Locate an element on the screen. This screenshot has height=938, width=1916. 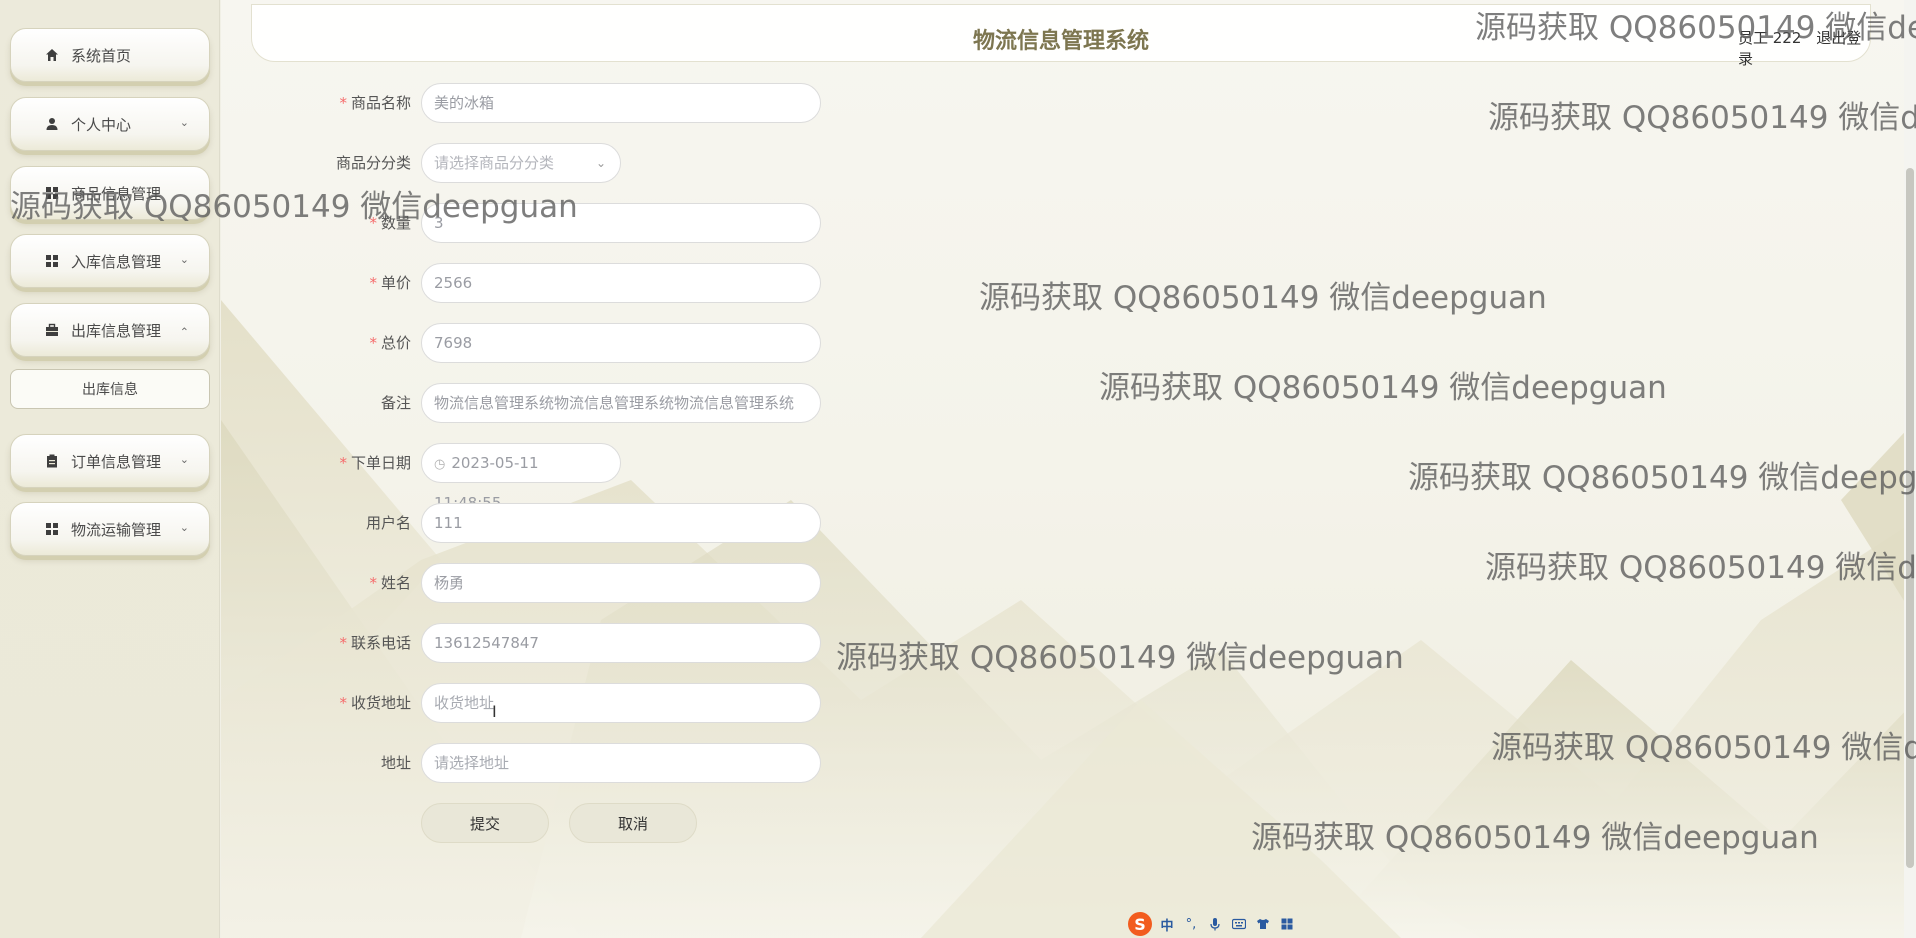
nav-logistics-label: 物流运输管理 is located at coordinates (116, 529).